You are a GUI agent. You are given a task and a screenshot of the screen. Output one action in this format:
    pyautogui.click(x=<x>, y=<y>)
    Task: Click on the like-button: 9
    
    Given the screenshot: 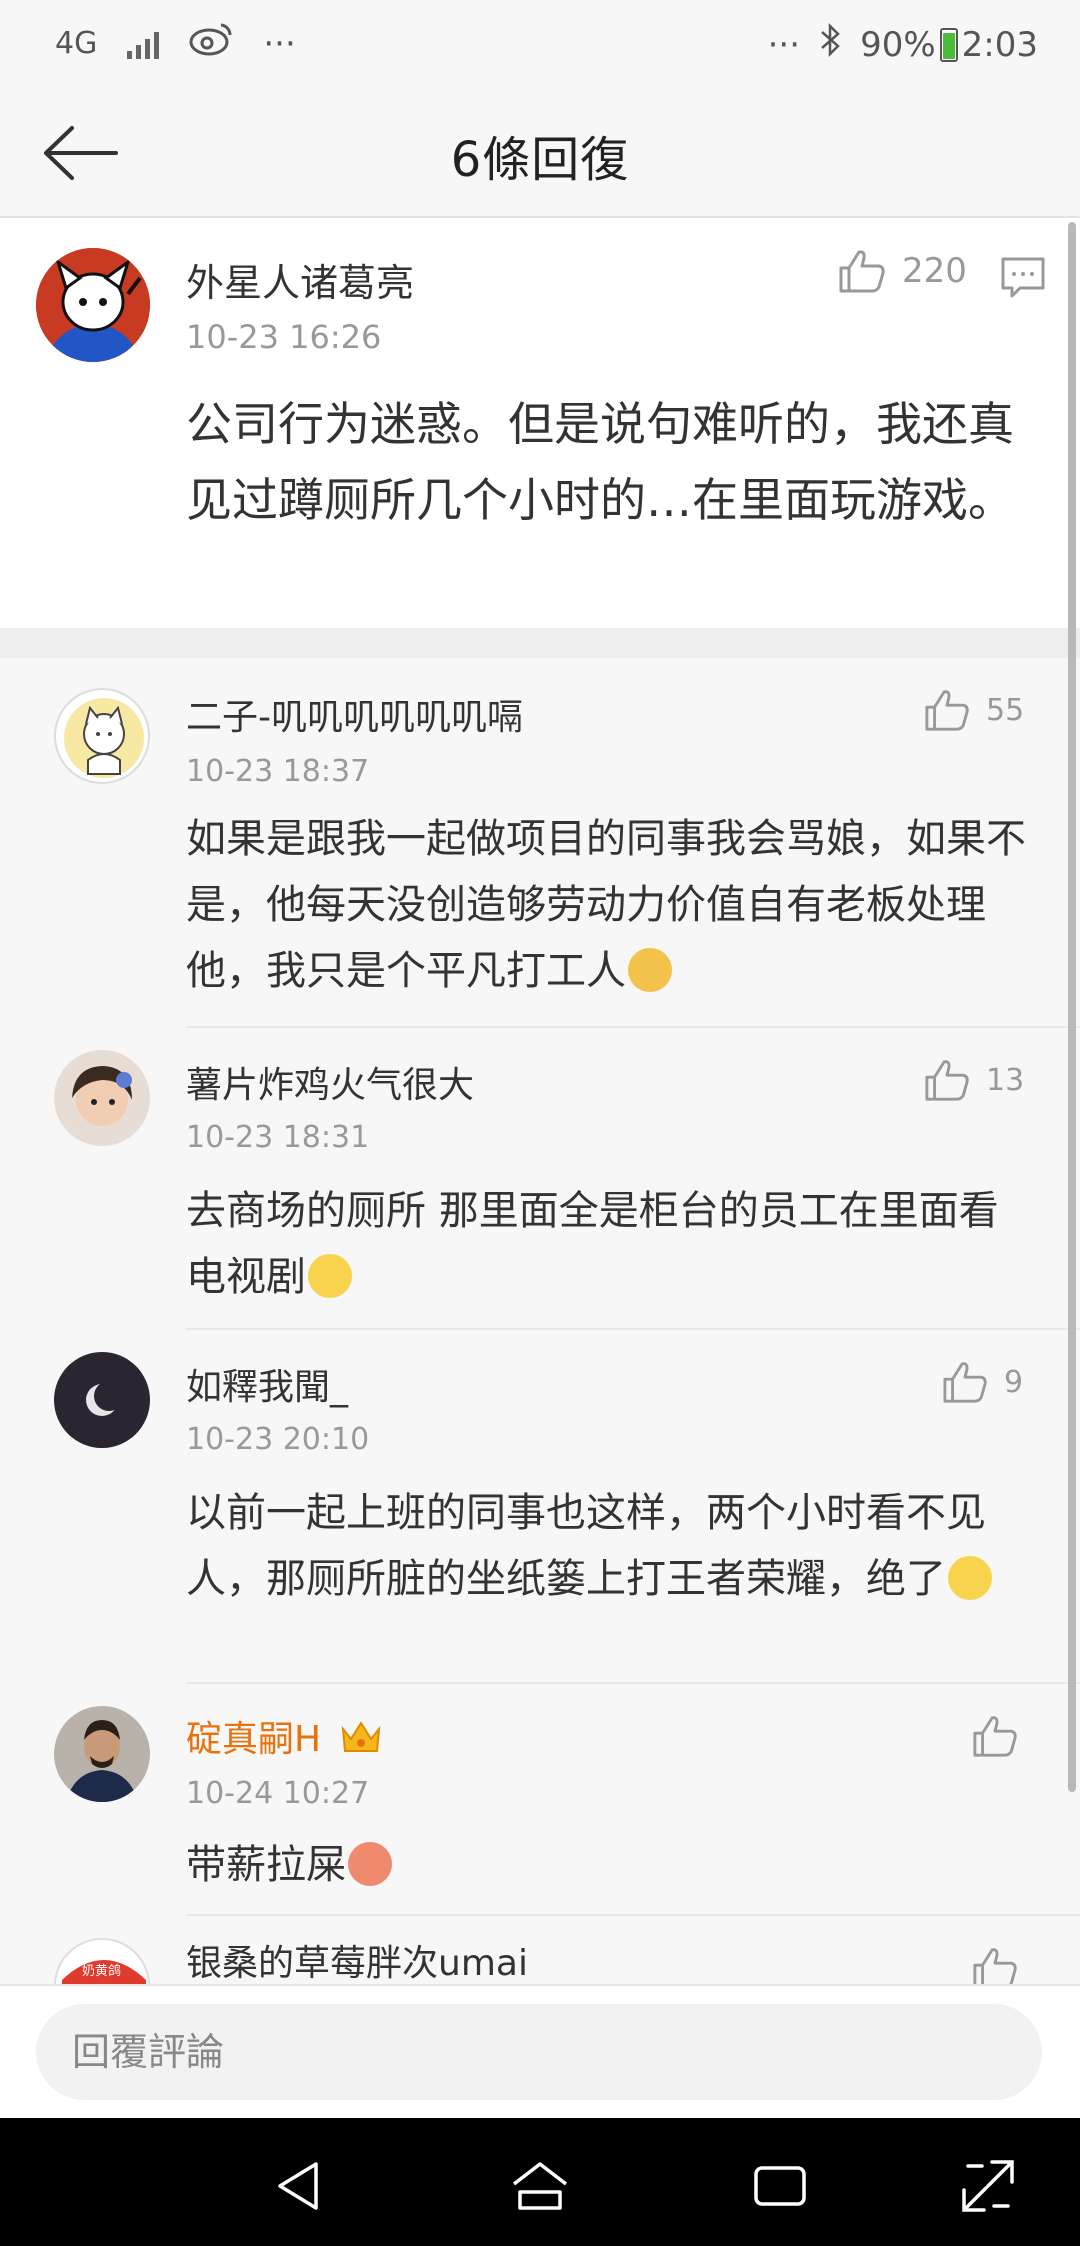 What is the action you would take?
    pyautogui.click(x=982, y=1382)
    